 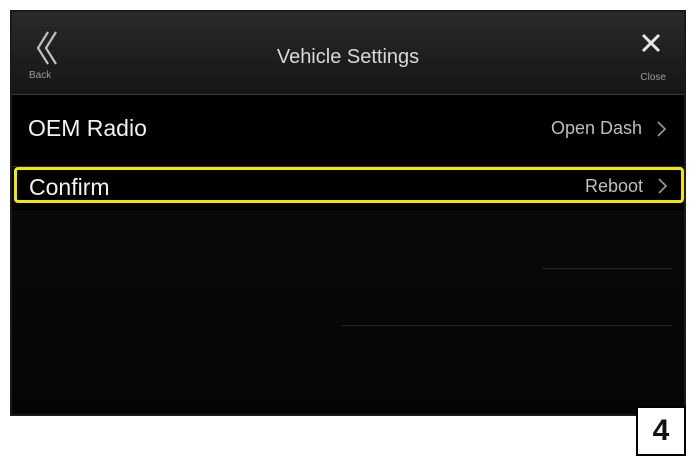 I want to click on list-item-value: Reboot, so click(x=613, y=186).